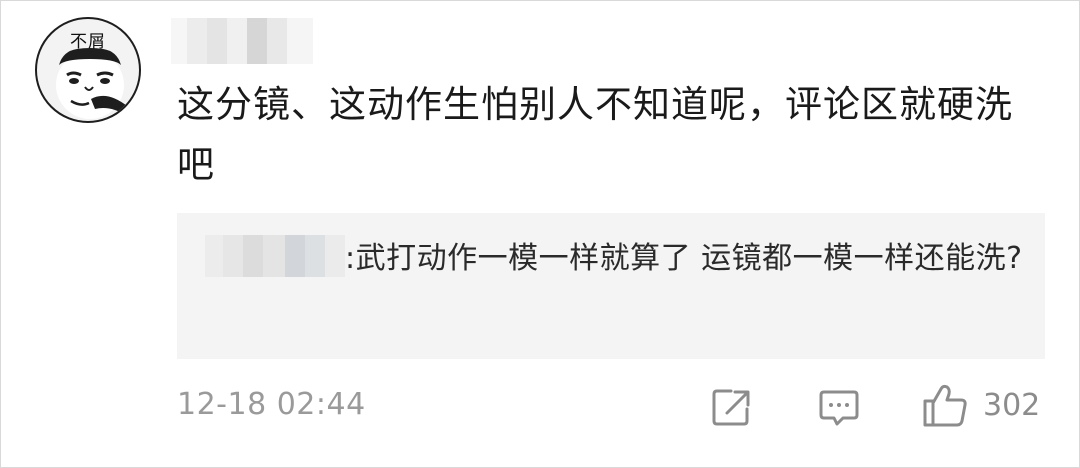 The image size is (1080, 468). I want to click on reply-body: 武打动作一模一样就算了 运镜都一模一样还能洗?, so click(689, 258).